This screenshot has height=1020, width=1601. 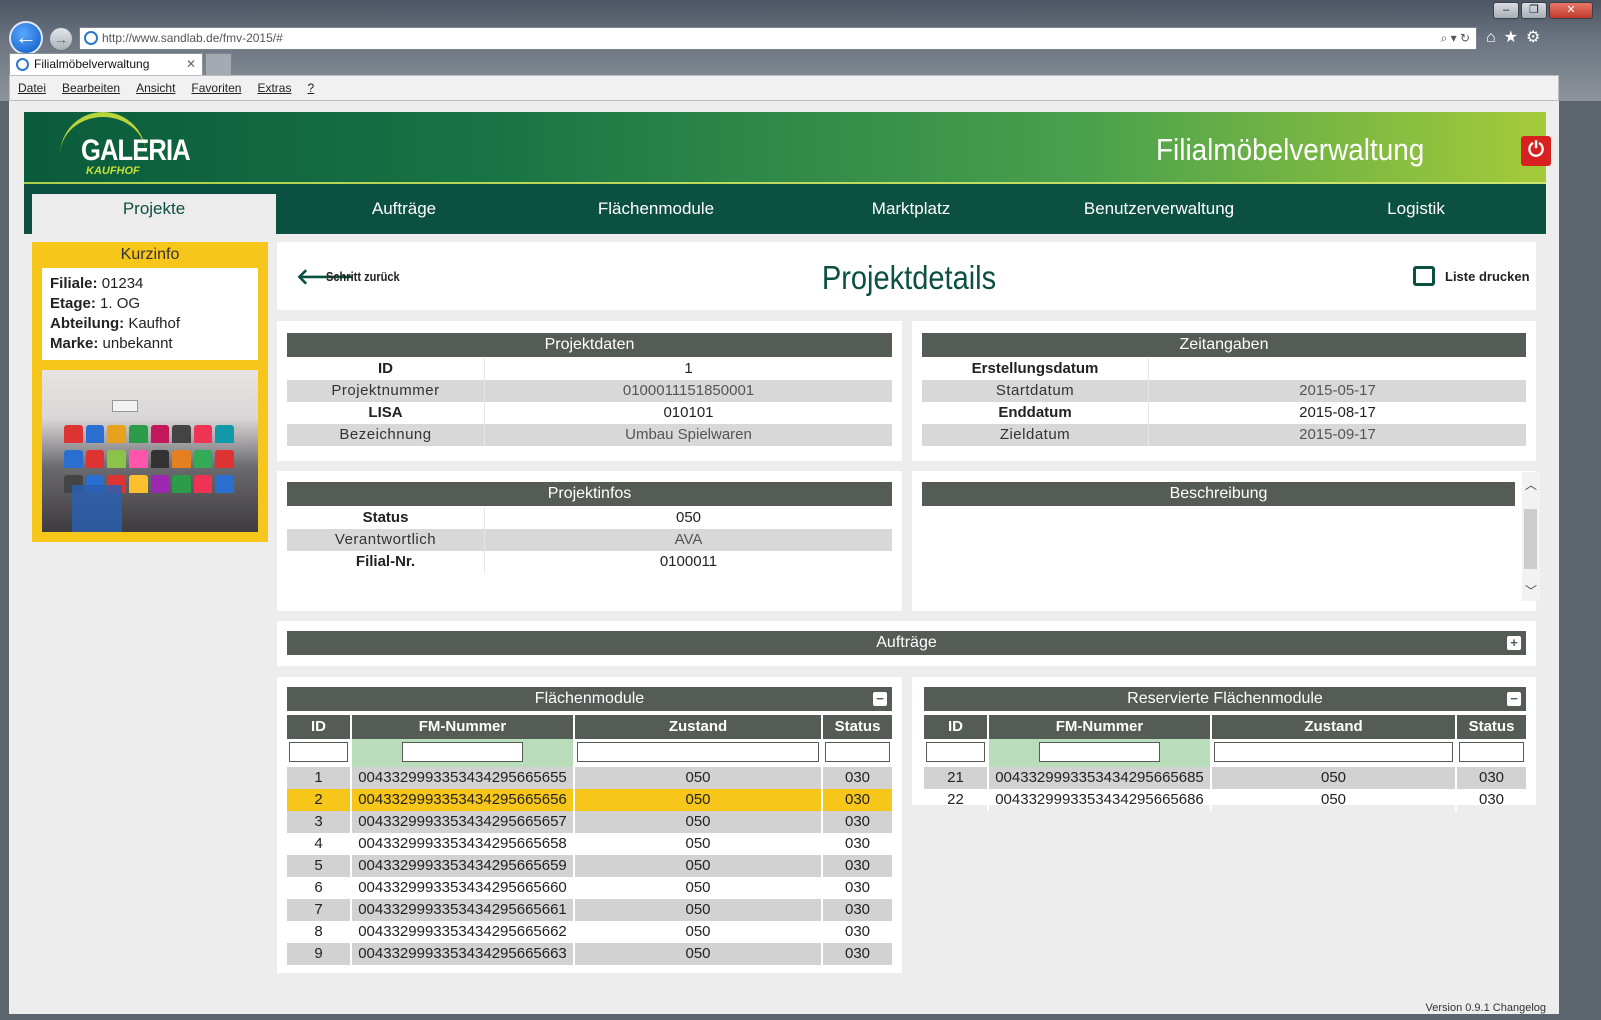 What do you see at coordinates (1514, 643) in the screenshot?
I see `expand-plus-icon: +` at bounding box center [1514, 643].